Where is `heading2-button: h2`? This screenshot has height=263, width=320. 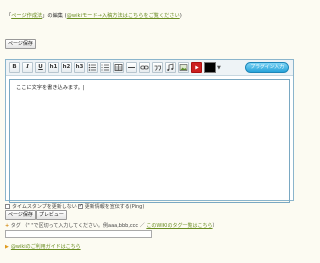
heading2-button: h2 is located at coordinates (66, 67).